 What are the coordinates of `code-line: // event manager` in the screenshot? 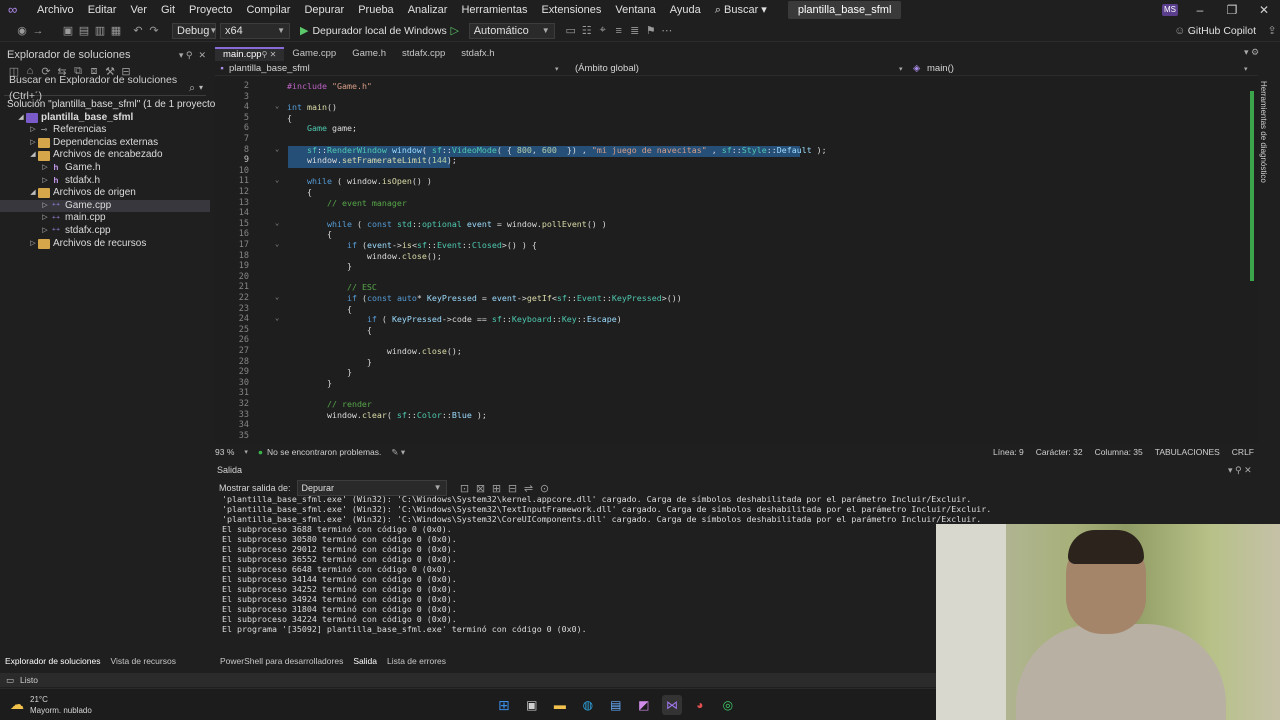 It's located at (347, 203).